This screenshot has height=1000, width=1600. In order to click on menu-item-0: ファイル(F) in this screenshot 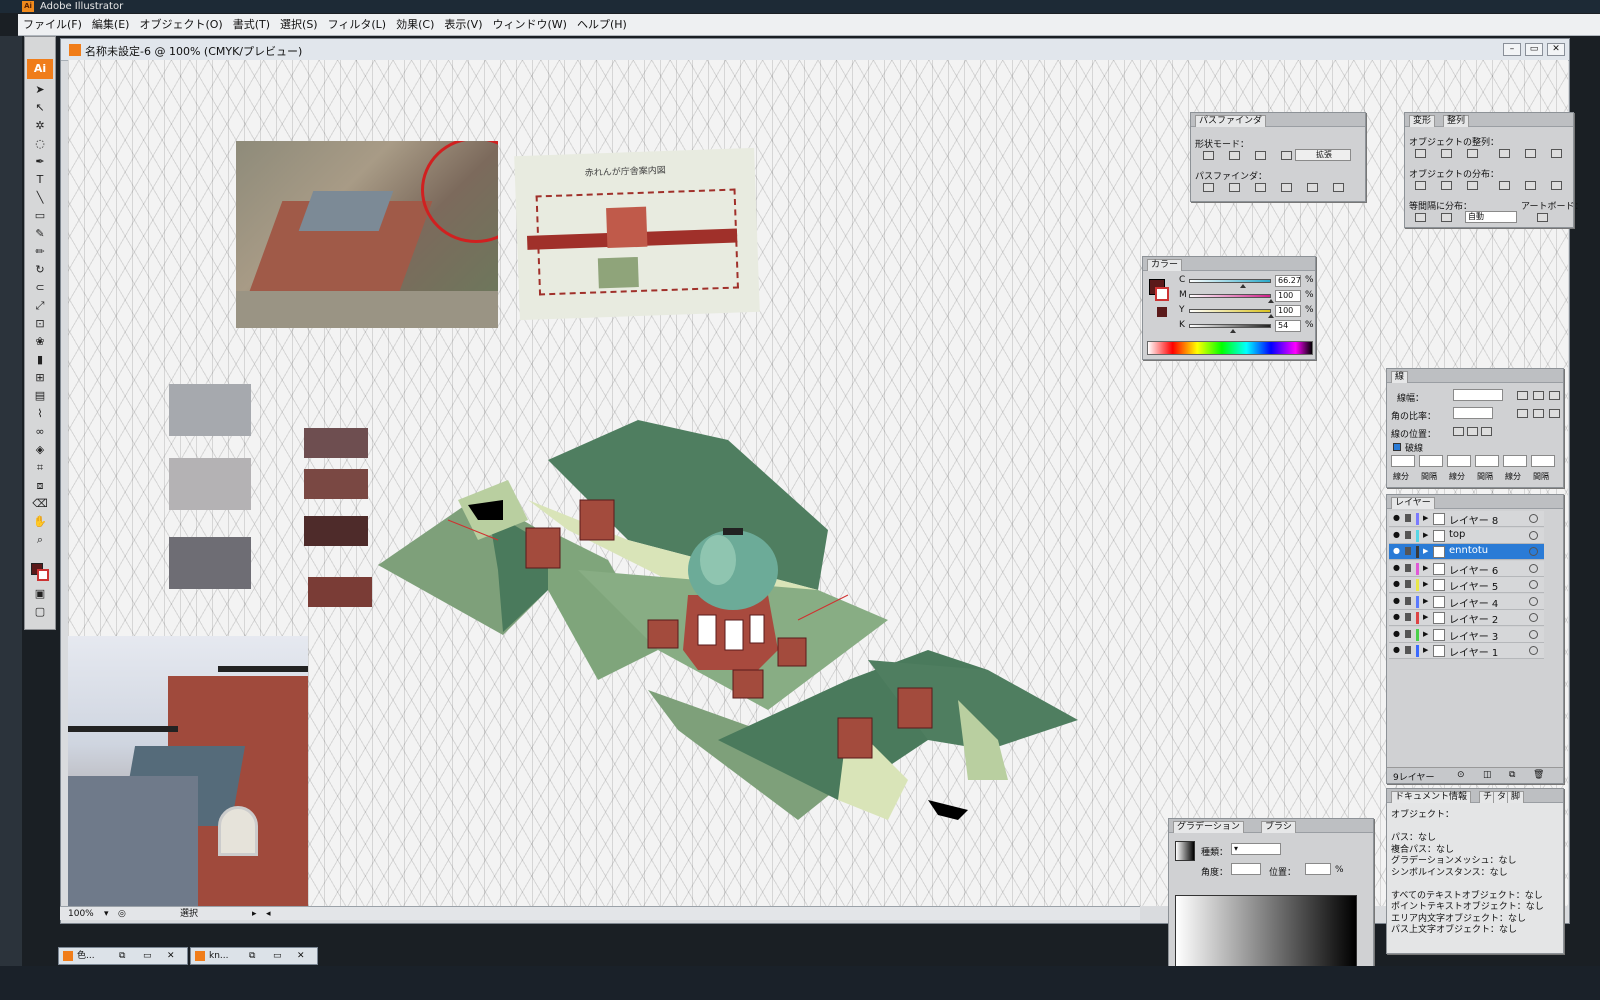, I will do `click(52, 25)`.